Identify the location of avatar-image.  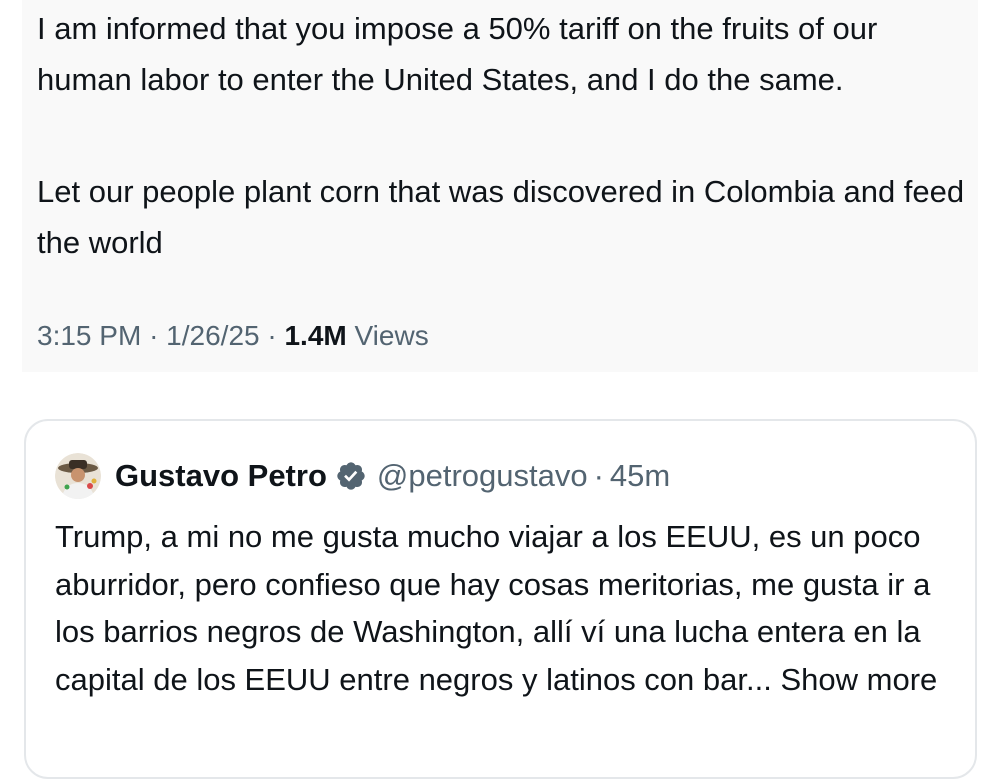
(78, 476).